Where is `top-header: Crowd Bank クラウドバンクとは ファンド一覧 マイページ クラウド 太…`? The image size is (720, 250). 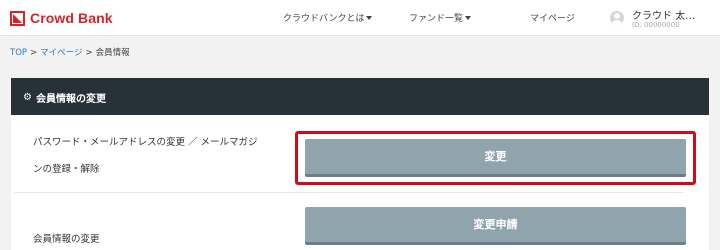 top-header: Crowd Bank クラウドバンクとは ファンド一覧 マイページ クラウド 太… is located at coordinates (360, 18).